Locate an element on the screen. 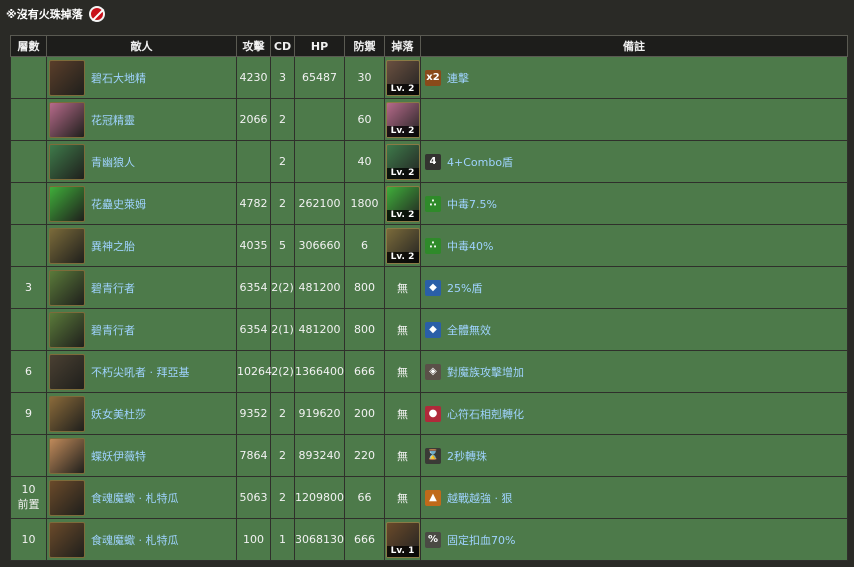 This screenshot has height=567, width=854. skill-icon: ● is located at coordinates (433, 413).